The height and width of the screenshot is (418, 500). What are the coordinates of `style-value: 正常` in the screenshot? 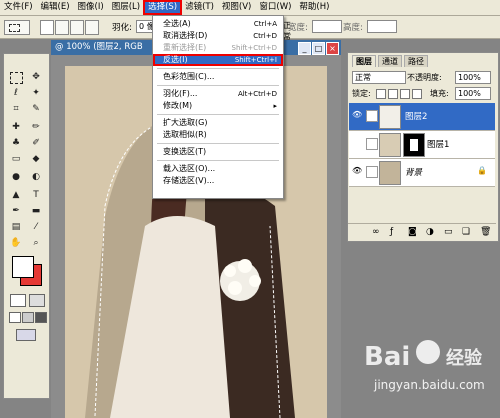 It's located at (287, 31).